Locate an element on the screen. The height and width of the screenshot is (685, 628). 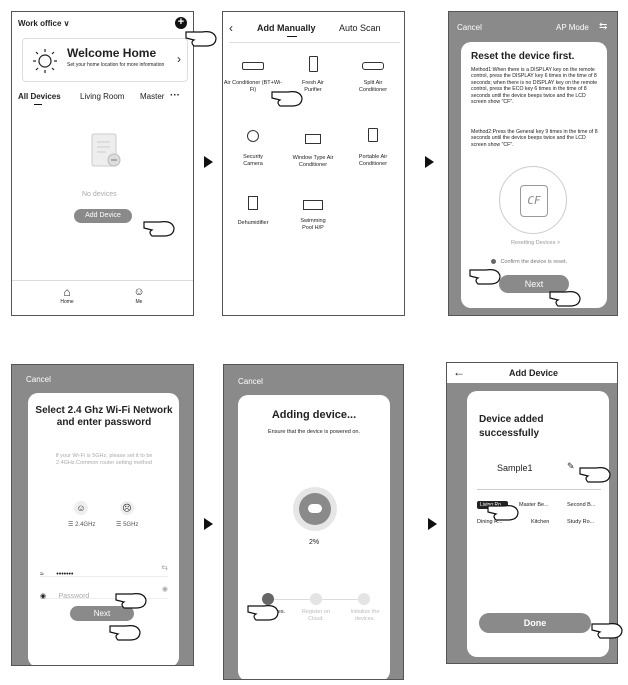
tab-all-devices: All Devices is located at coordinates (39, 96).